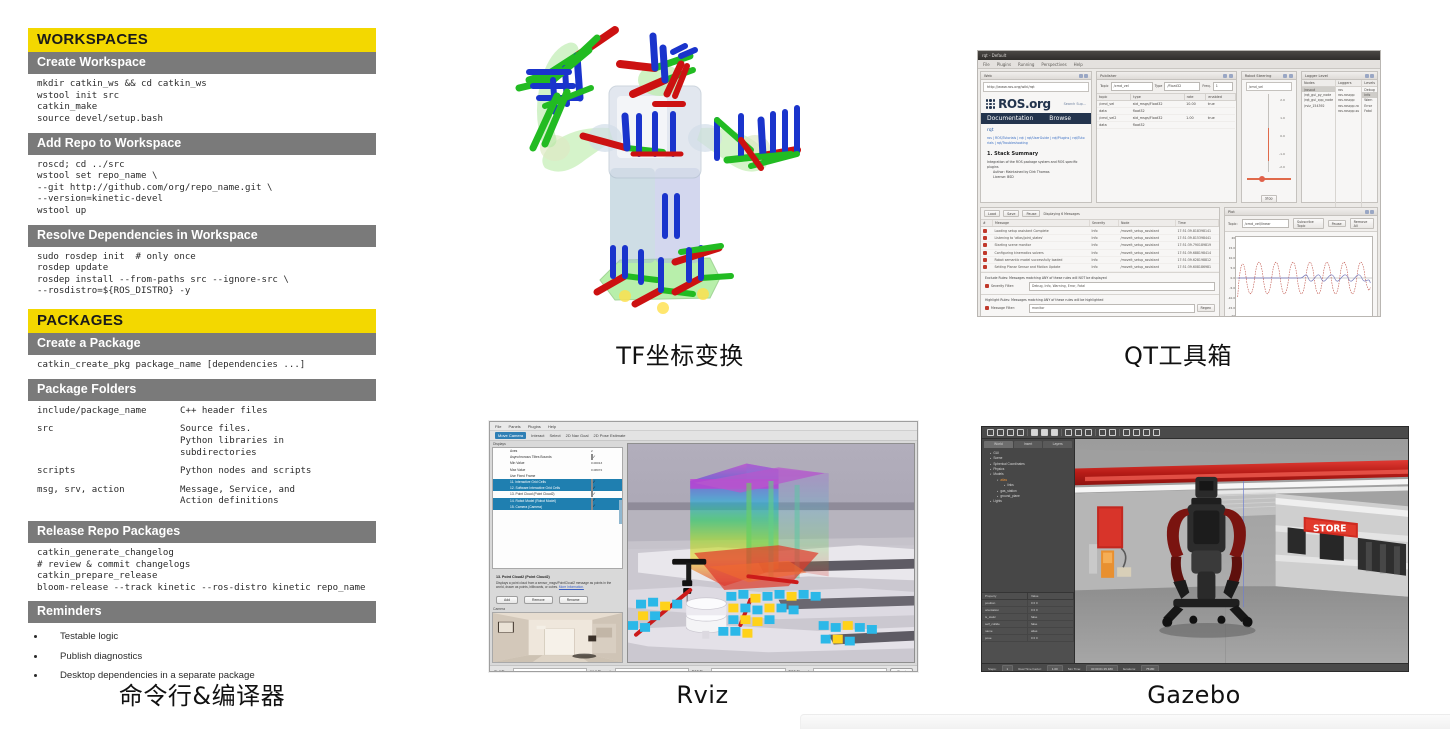 This screenshot has width=1450, height=729. Describe the element at coordinates (992, 214) in the screenshot. I see `load-button: Load` at that location.